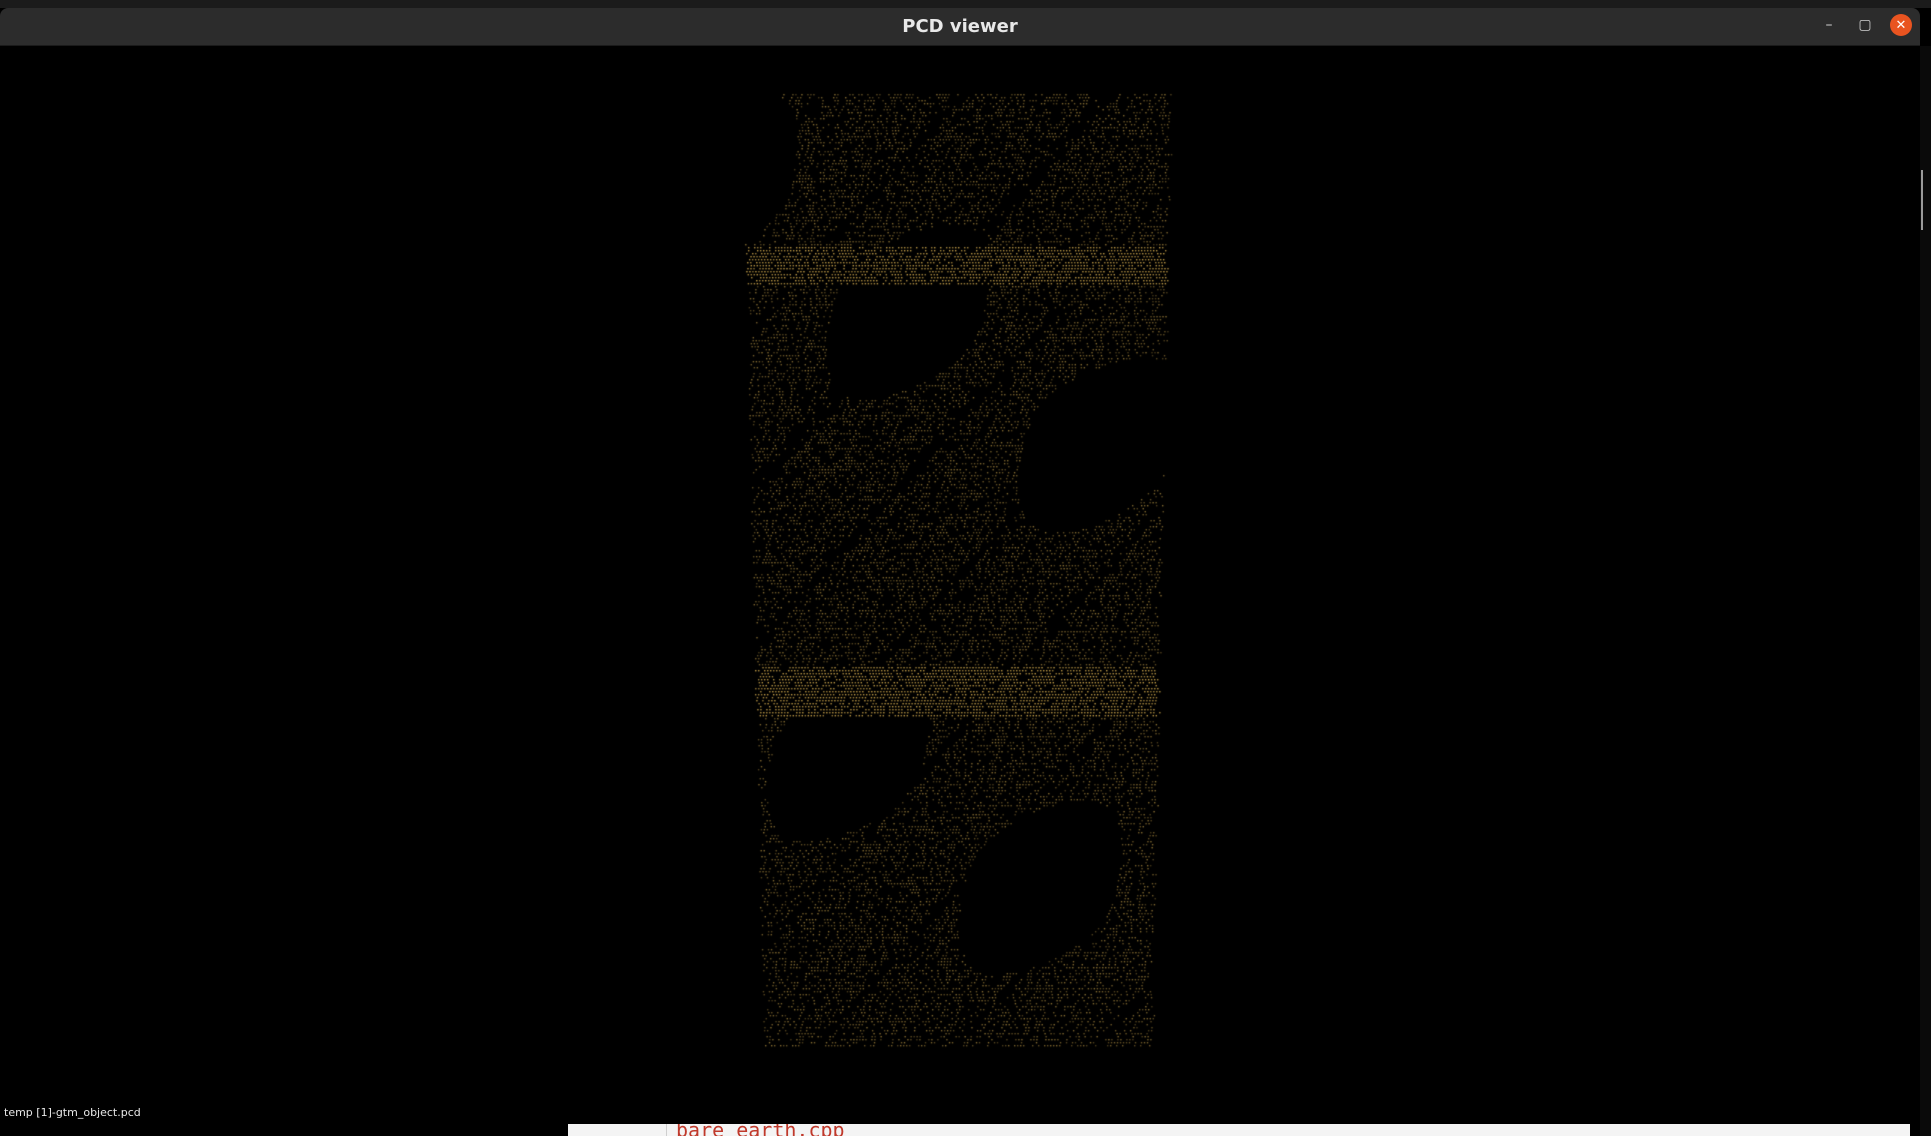 This screenshot has height=1136, width=1931. I want to click on desktop-top-strip, so click(965, 4).